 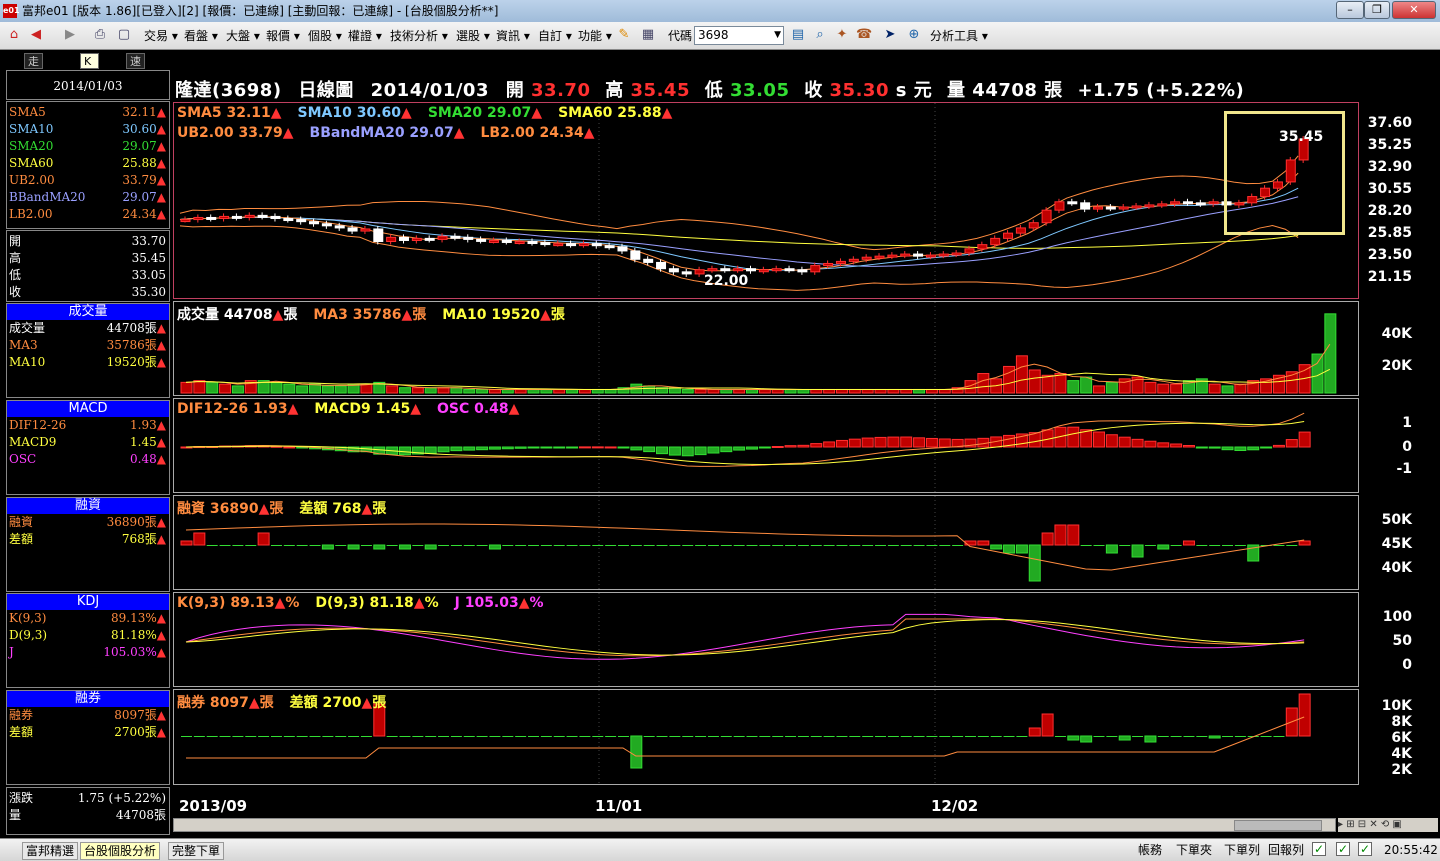 I want to click on calc-icon: ▦, so click(x=648, y=35).